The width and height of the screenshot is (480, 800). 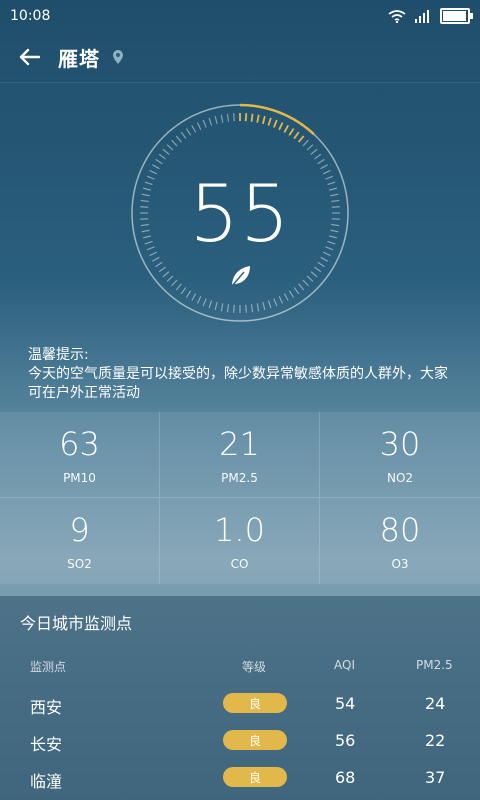 What do you see at coordinates (400, 477) in the screenshot?
I see `metric-label: NO2` at bounding box center [400, 477].